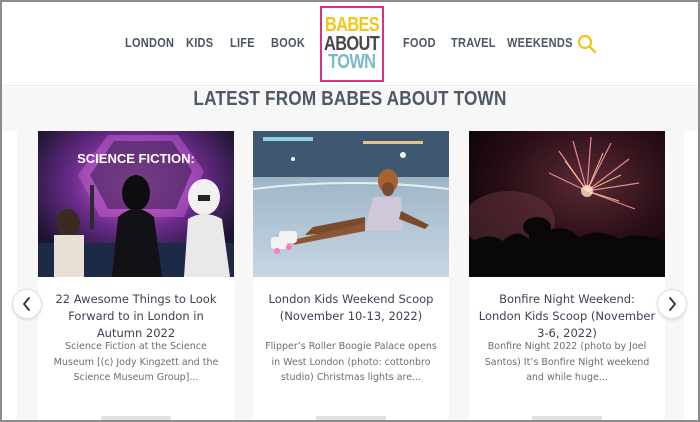 This screenshot has height=422, width=700. I want to click on science-fiction-exhibition-photo: SCIENCE FICTION:, so click(136, 204).